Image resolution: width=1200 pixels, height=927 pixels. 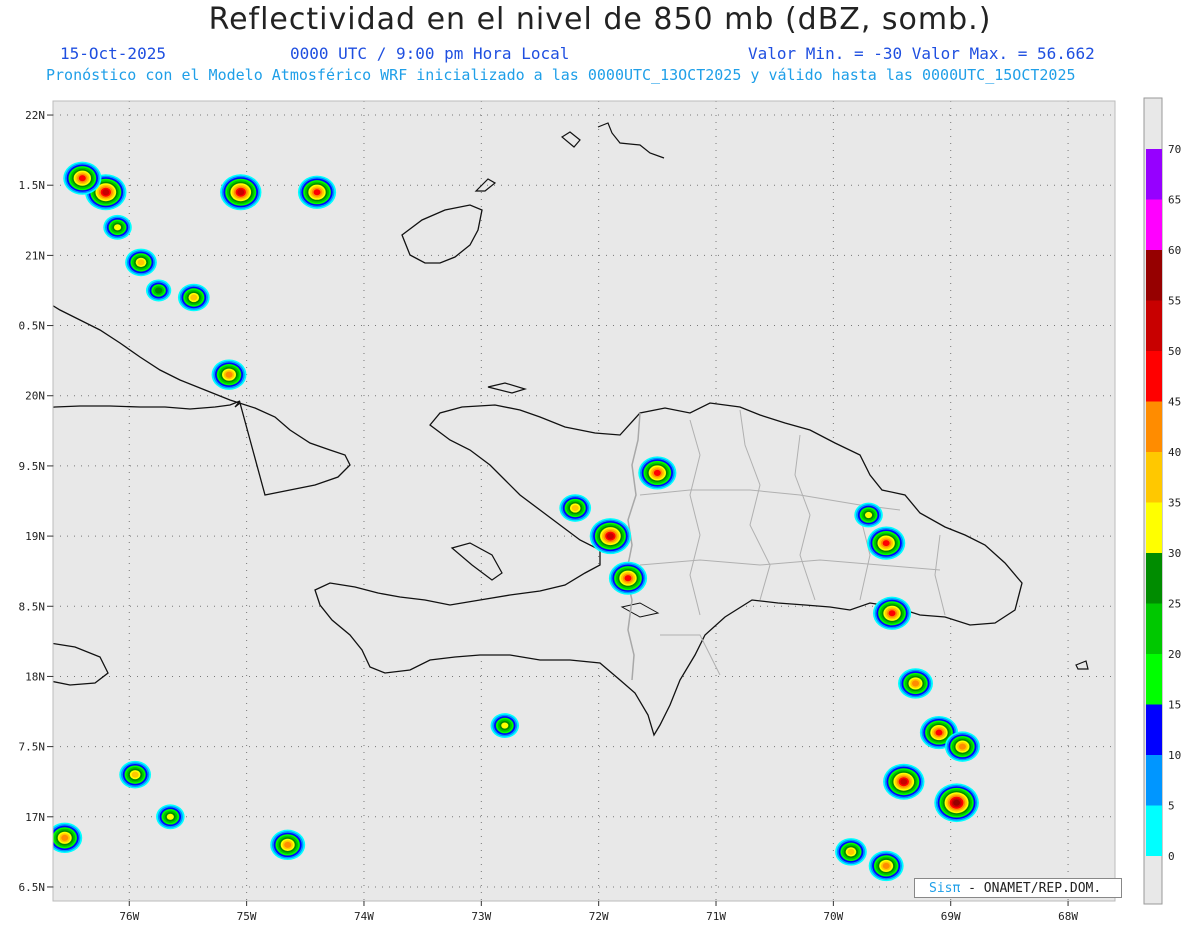 What do you see at coordinates (941, 888) in the screenshot?
I see `credit-sis: Sis` at bounding box center [941, 888].